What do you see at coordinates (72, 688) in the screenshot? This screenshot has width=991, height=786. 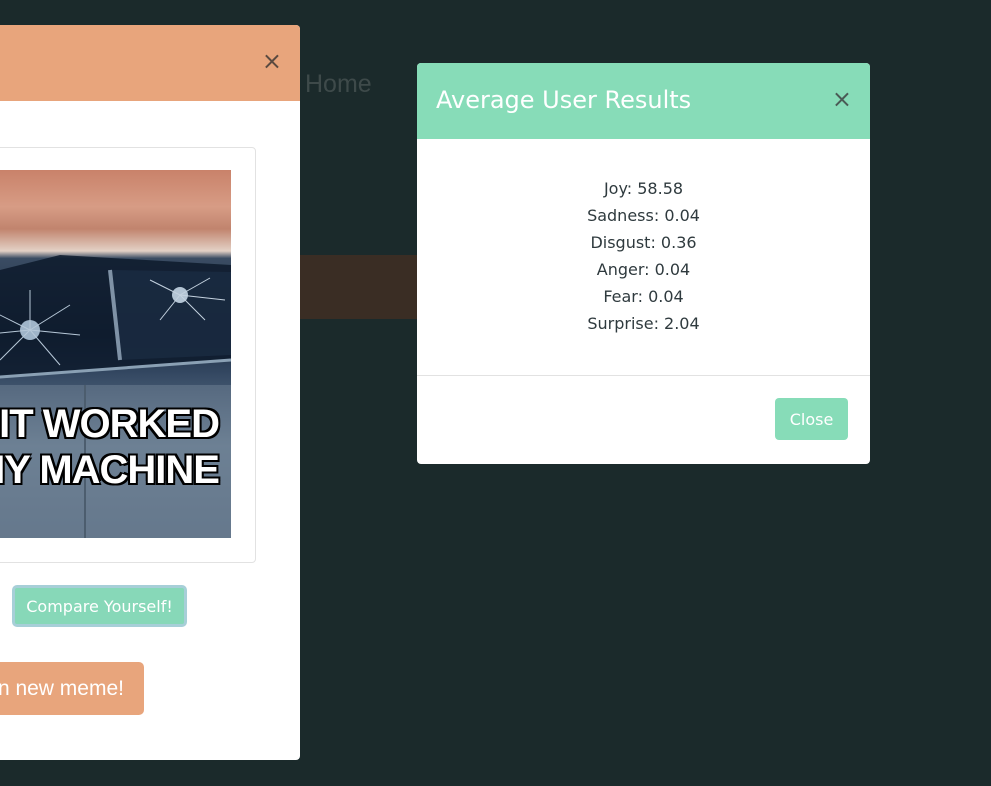 I see `new-meme-button: n new meme!` at bounding box center [72, 688].